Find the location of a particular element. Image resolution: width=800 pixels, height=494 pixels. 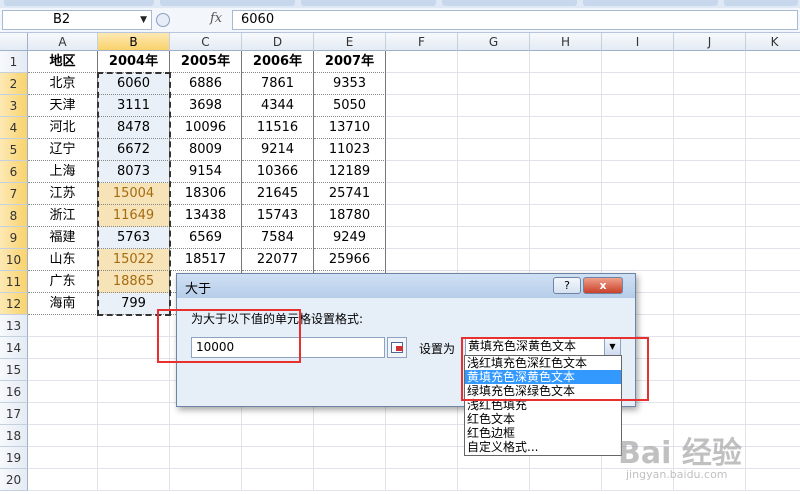

format-option: 浅红色填充 is located at coordinates (543, 405).